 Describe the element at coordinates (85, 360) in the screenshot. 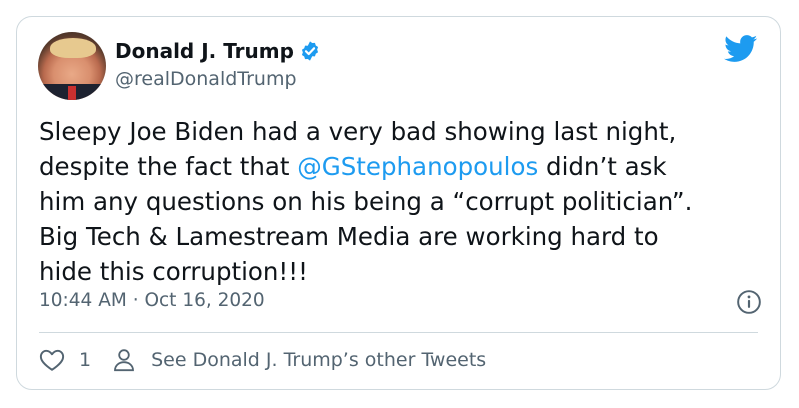

I see `like-count: 1` at that location.